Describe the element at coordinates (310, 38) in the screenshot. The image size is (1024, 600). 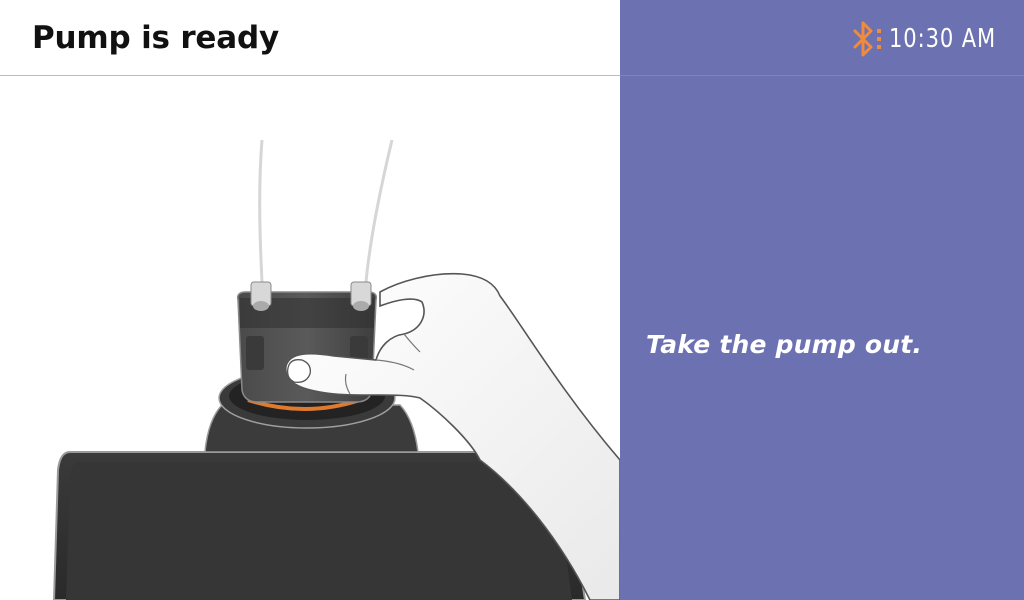
I see `header-bar: Pump is ready` at that location.